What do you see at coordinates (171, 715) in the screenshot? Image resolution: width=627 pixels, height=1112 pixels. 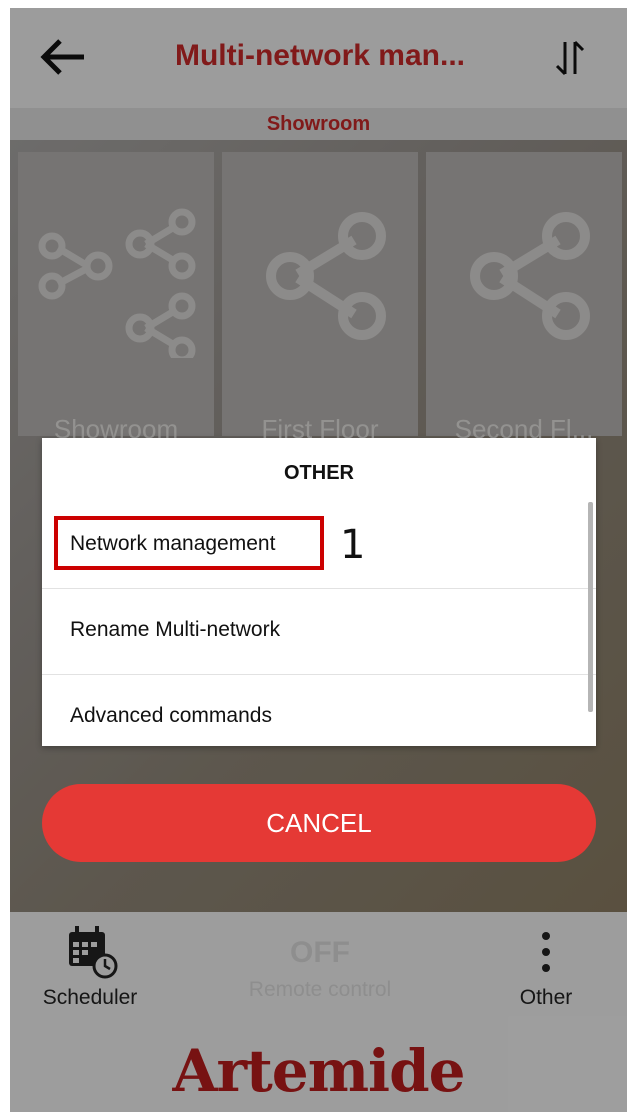 I see `menu-item-label: Advanced commands` at bounding box center [171, 715].